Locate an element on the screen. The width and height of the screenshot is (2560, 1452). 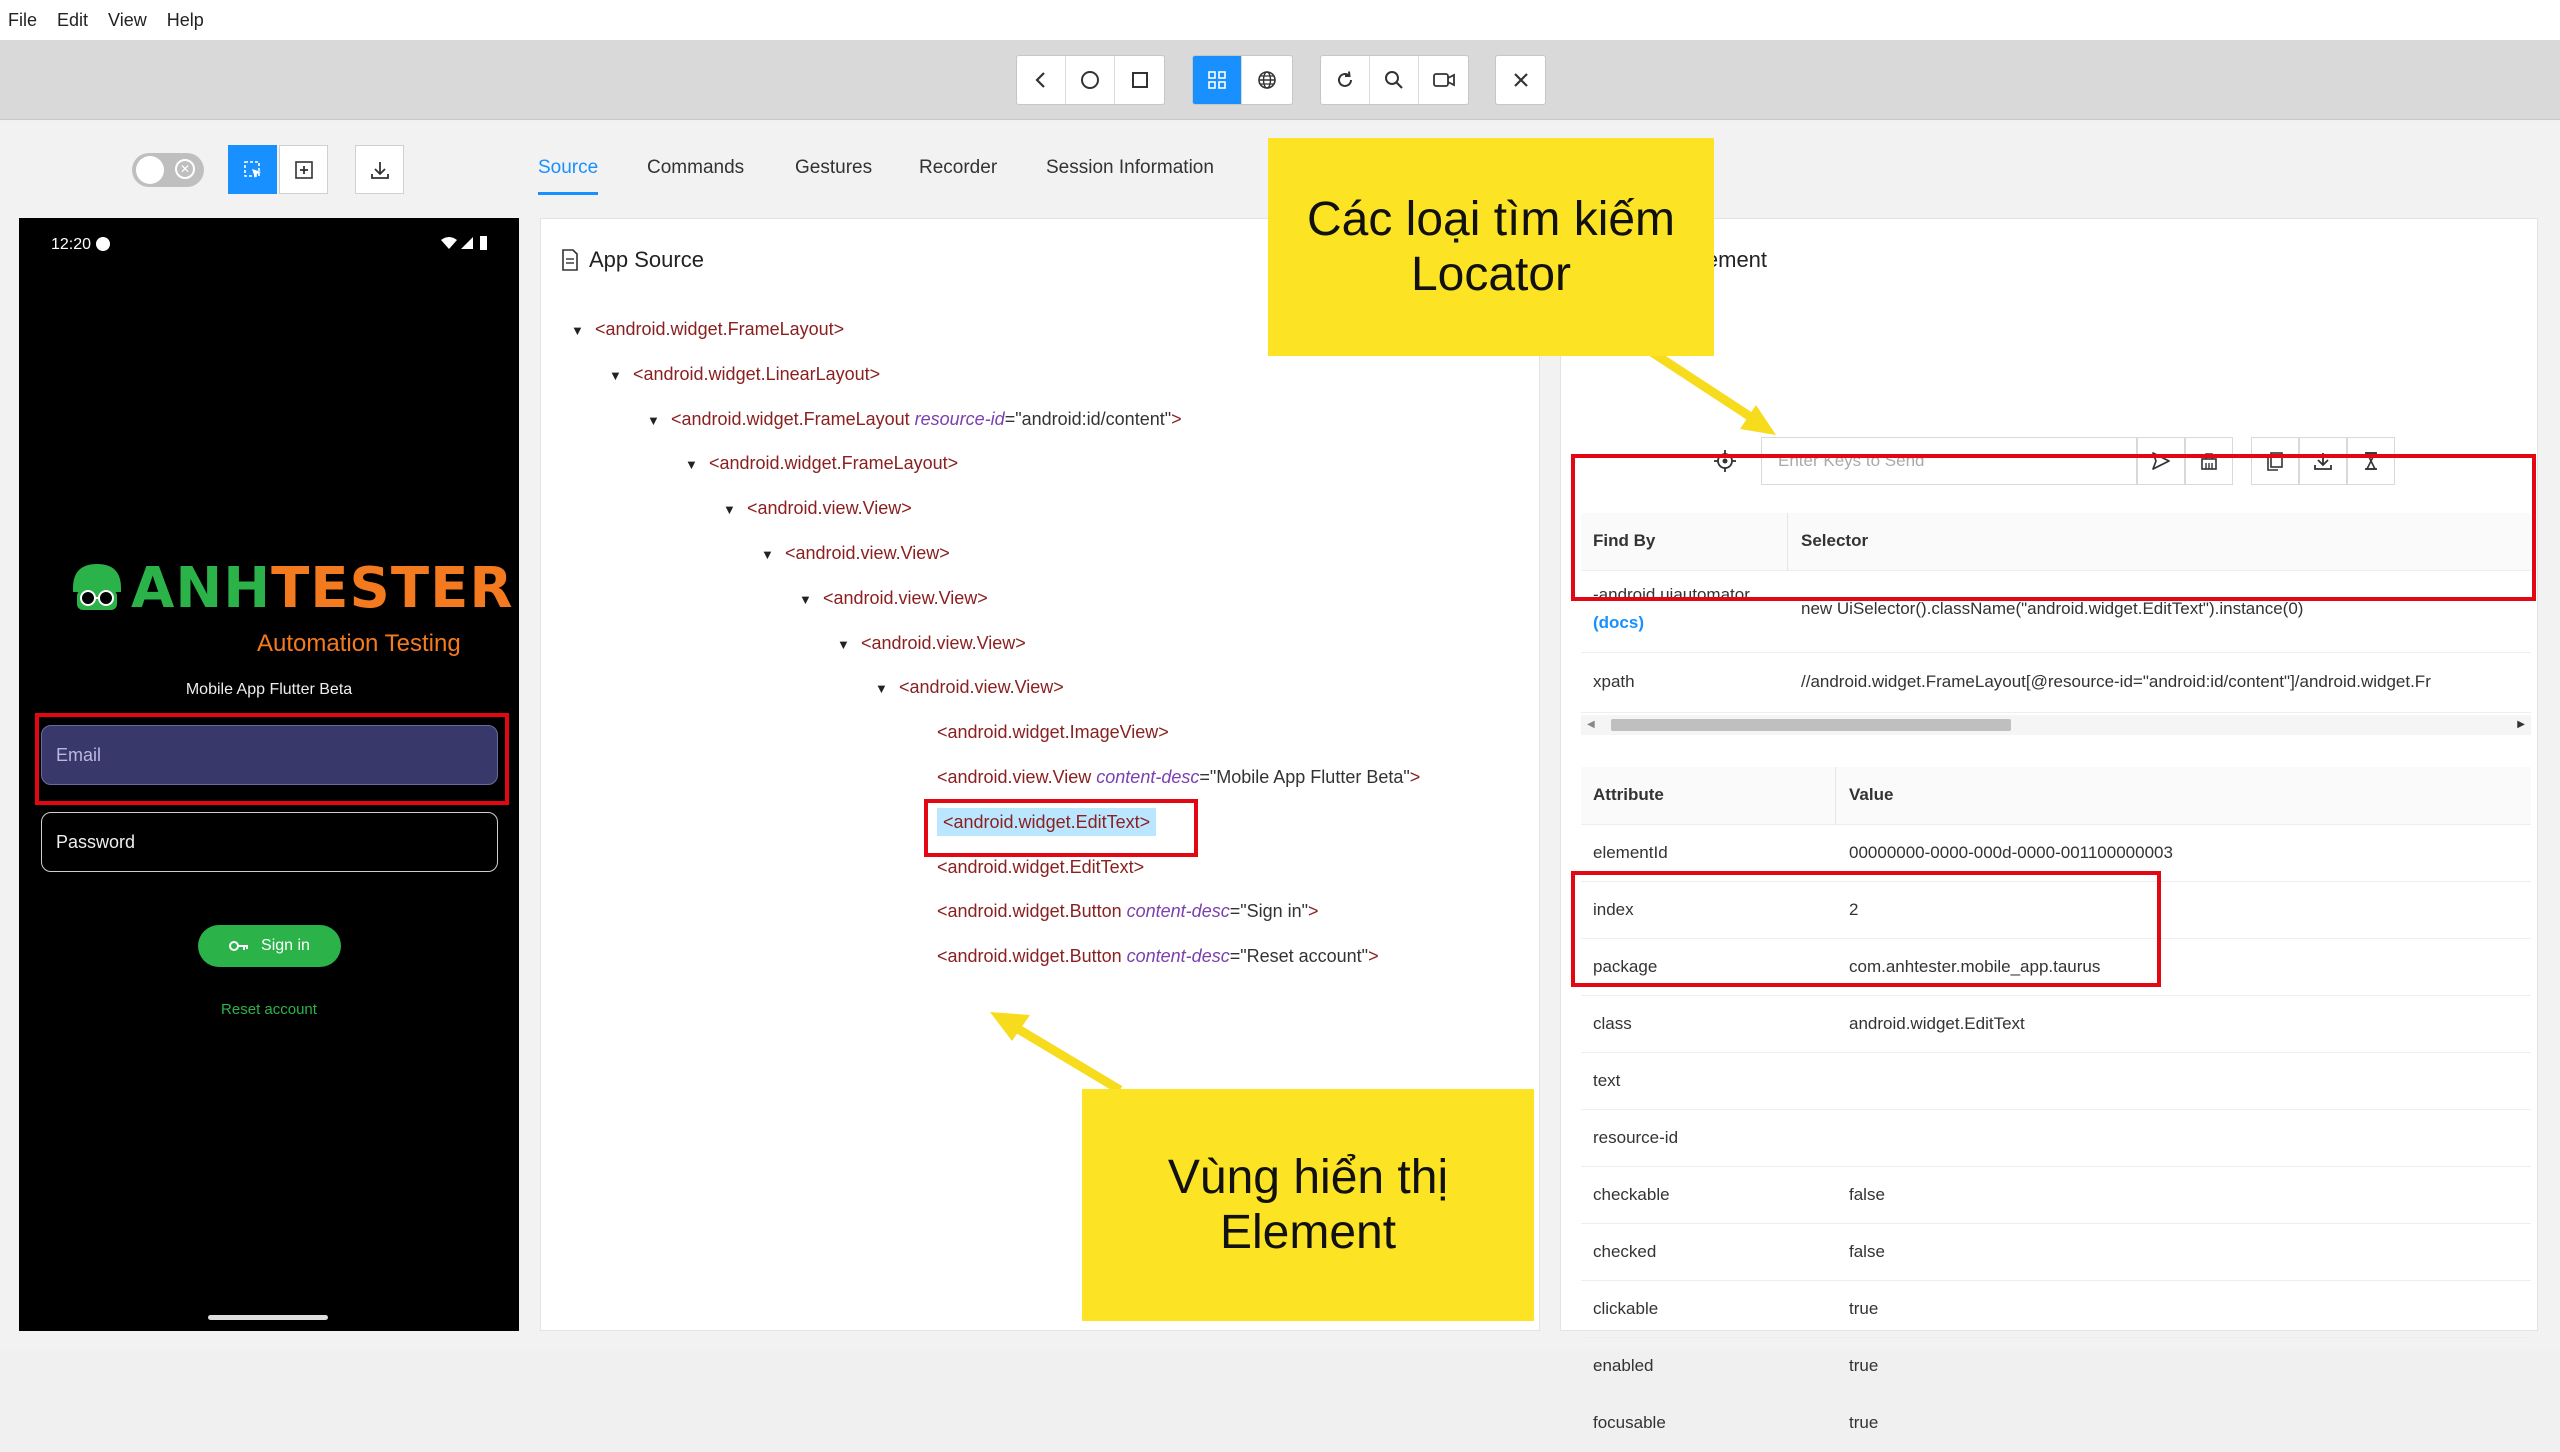
menu-edit: Edit is located at coordinates (72, 20).